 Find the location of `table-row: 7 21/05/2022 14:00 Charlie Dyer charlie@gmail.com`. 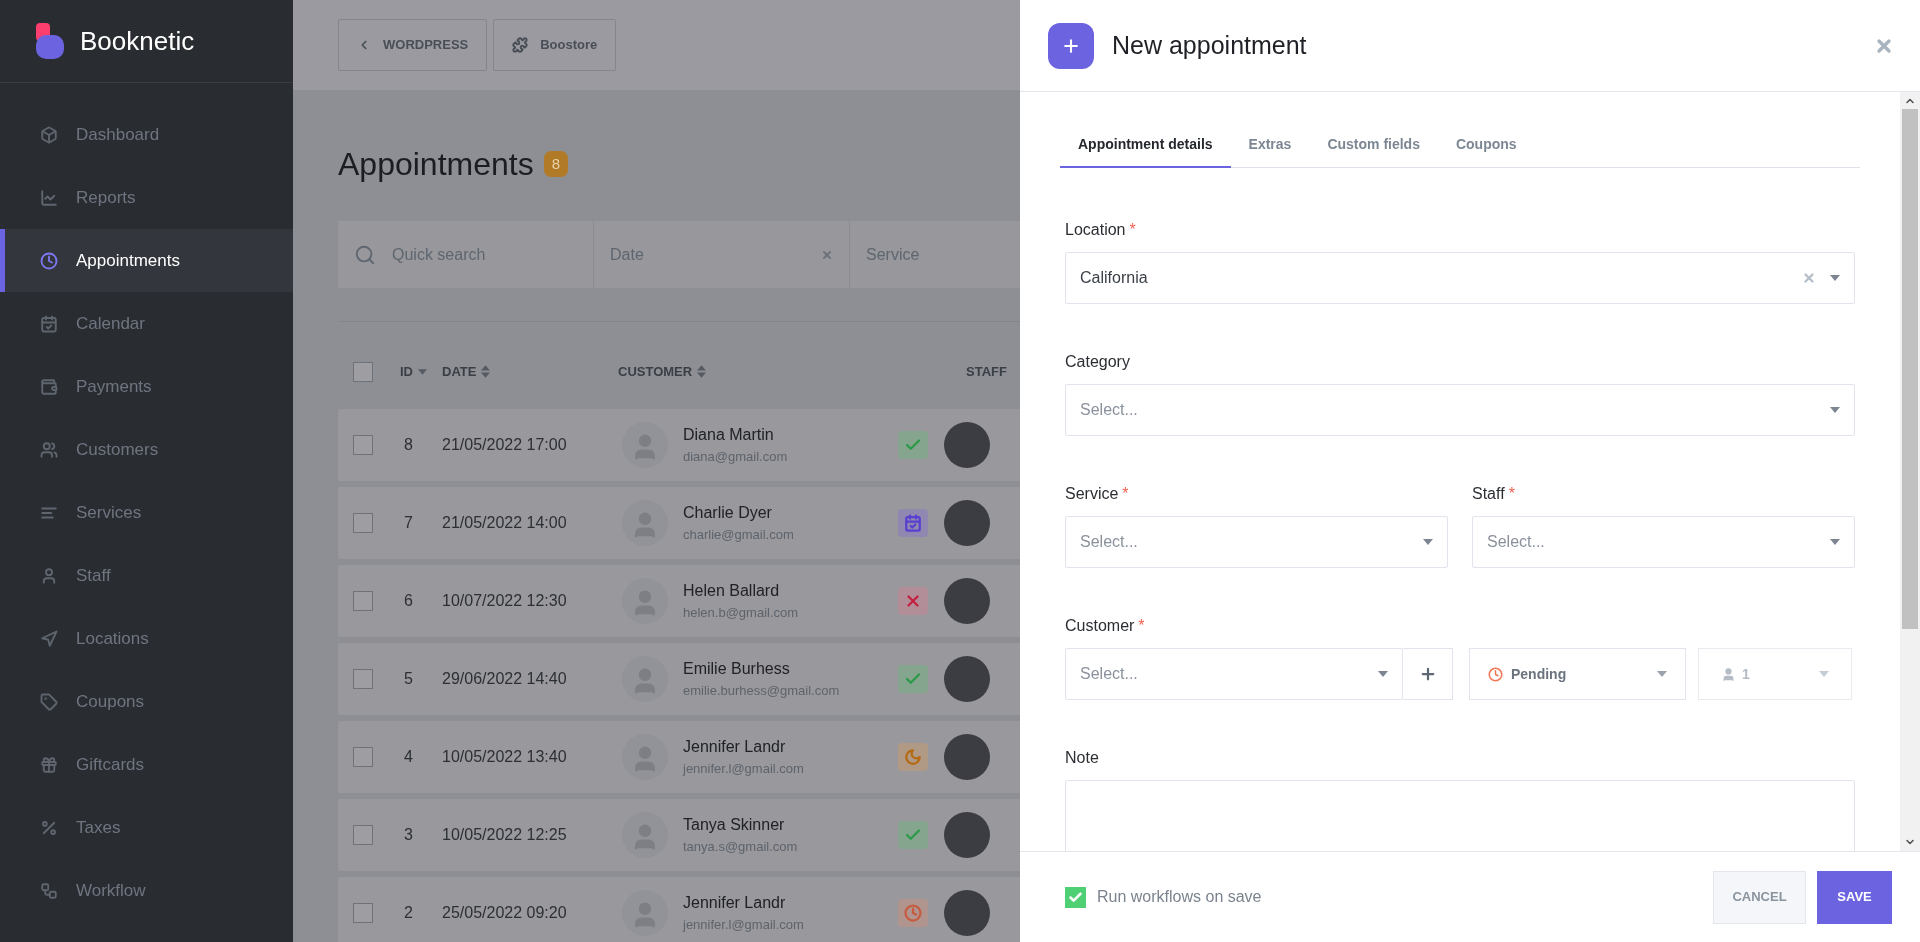

table-row: 7 21/05/2022 14:00 Charlie Dyer charlie@gmail.com is located at coordinates (679, 523).